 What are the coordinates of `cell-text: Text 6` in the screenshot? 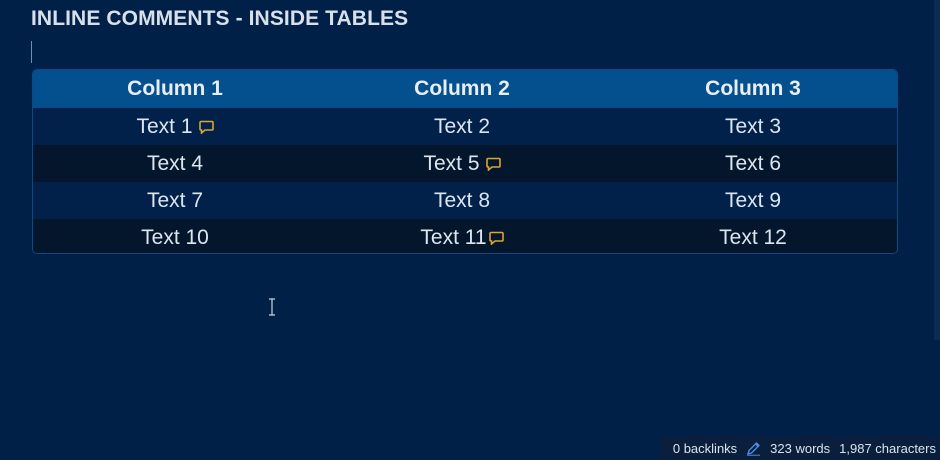 It's located at (753, 163).